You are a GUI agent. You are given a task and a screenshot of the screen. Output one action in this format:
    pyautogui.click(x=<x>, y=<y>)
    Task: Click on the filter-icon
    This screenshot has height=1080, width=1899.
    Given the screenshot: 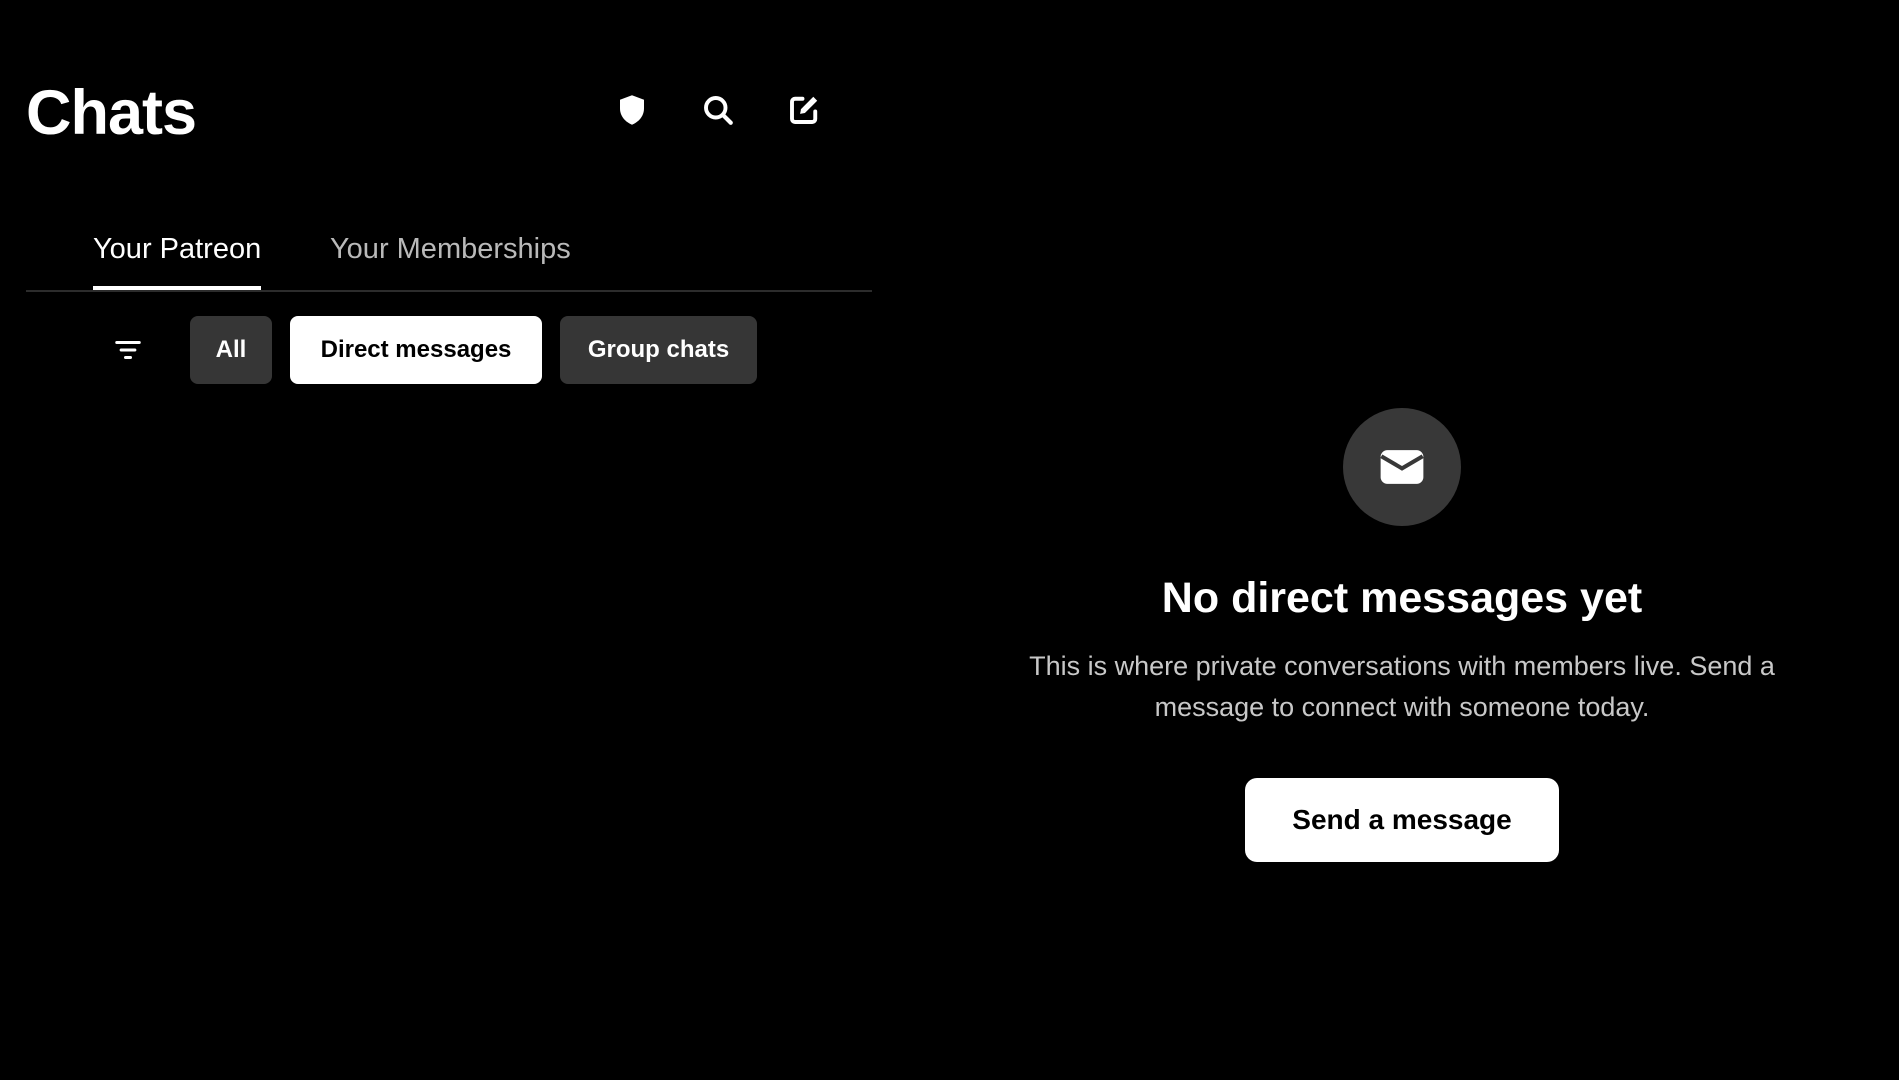 What is the action you would take?
    pyautogui.click(x=128, y=350)
    